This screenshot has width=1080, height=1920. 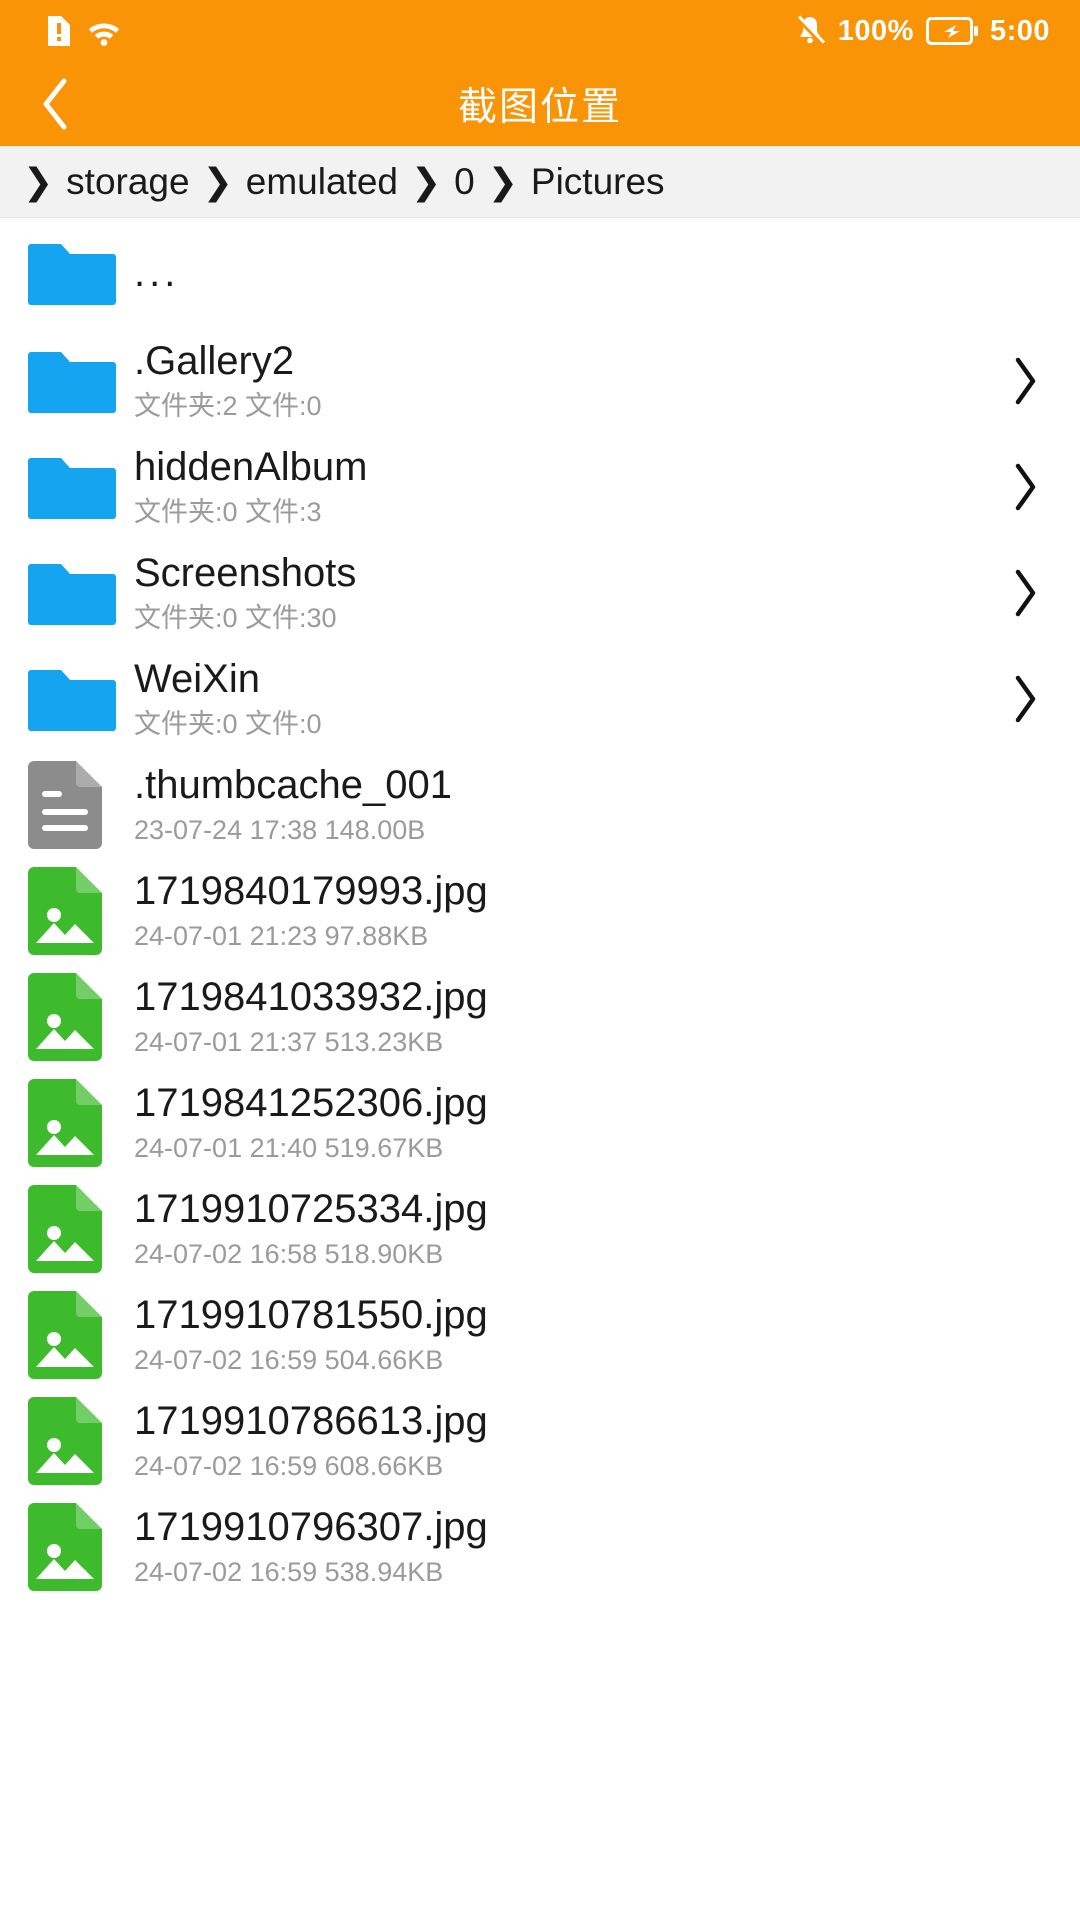 I want to click on list-item-text-block: 1719910781550.jpg 24-07-02 16:59 504.66KB, so click(x=559, y=1335).